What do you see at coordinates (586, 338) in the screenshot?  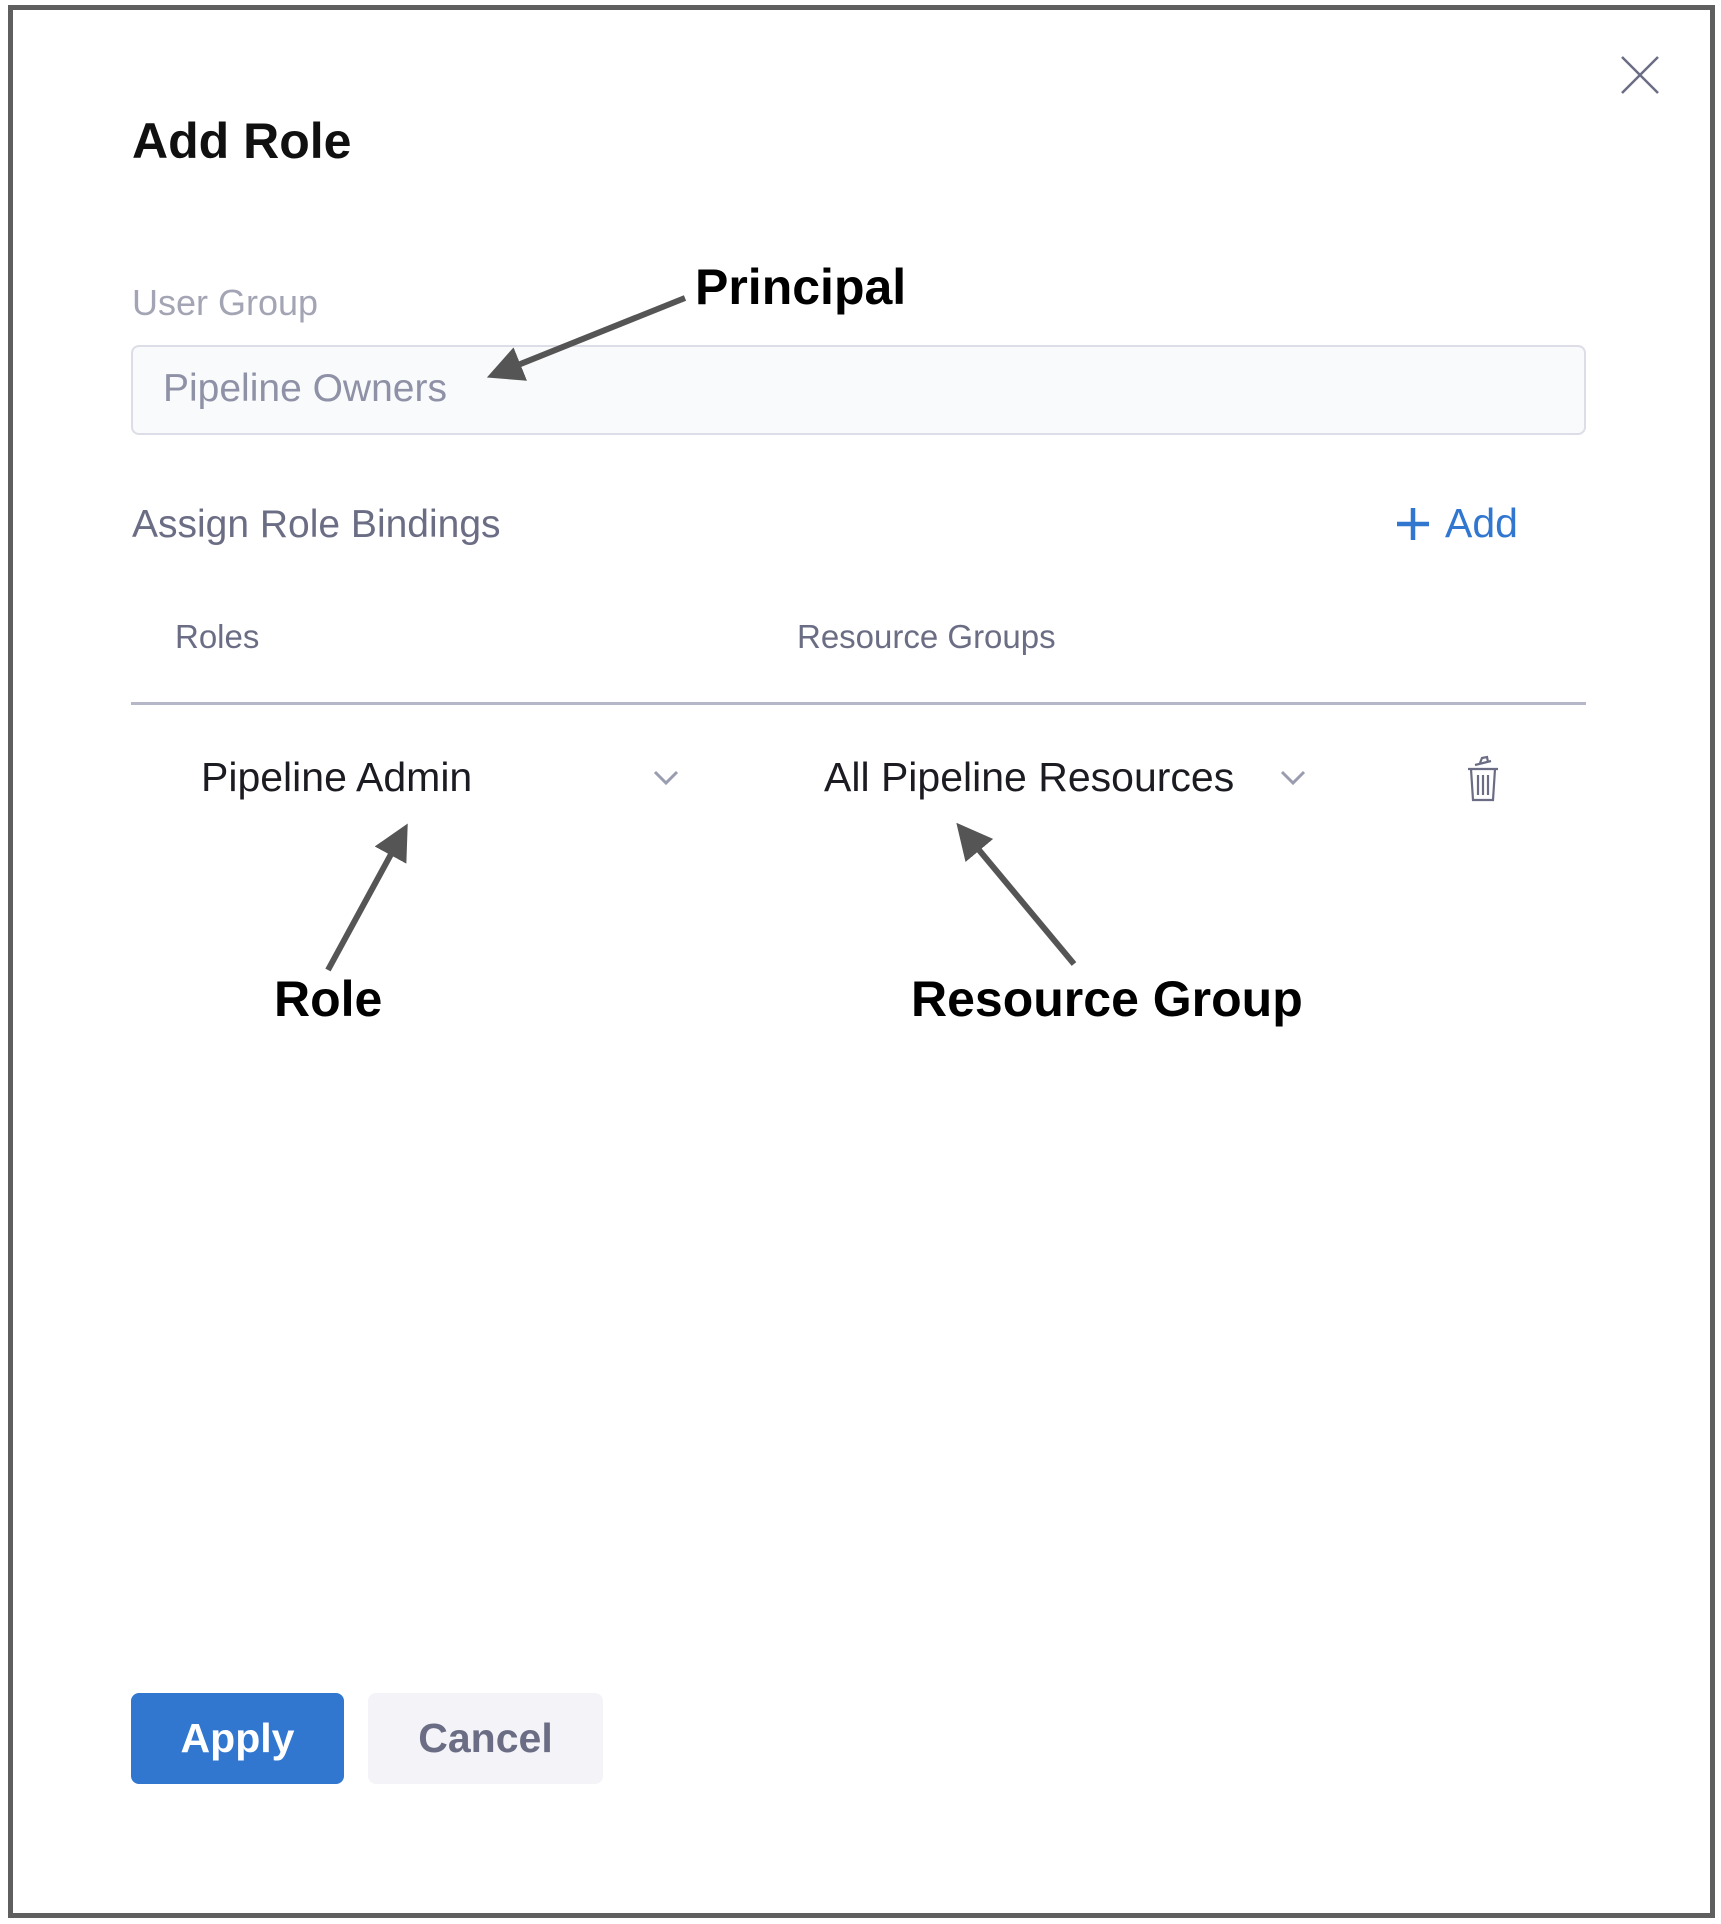 I see `principal-arrow` at bounding box center [586, 338].